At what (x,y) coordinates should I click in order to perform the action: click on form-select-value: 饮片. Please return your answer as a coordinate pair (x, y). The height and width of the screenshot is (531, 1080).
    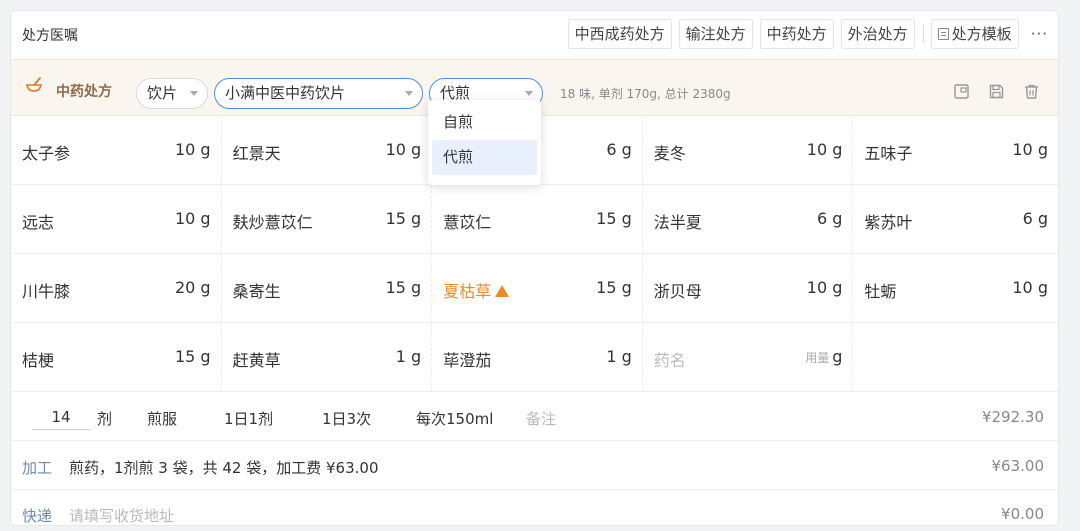
    Looking at the image, I should click on (162, 93).